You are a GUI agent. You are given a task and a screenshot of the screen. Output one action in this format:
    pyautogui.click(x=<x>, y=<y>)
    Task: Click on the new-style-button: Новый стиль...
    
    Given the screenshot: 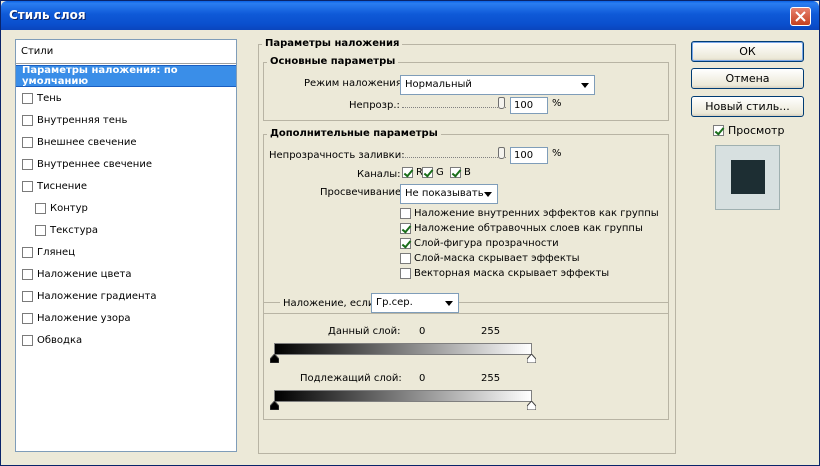 What is the action you would take?
    pyautogui.click(x=747, y=106)
    